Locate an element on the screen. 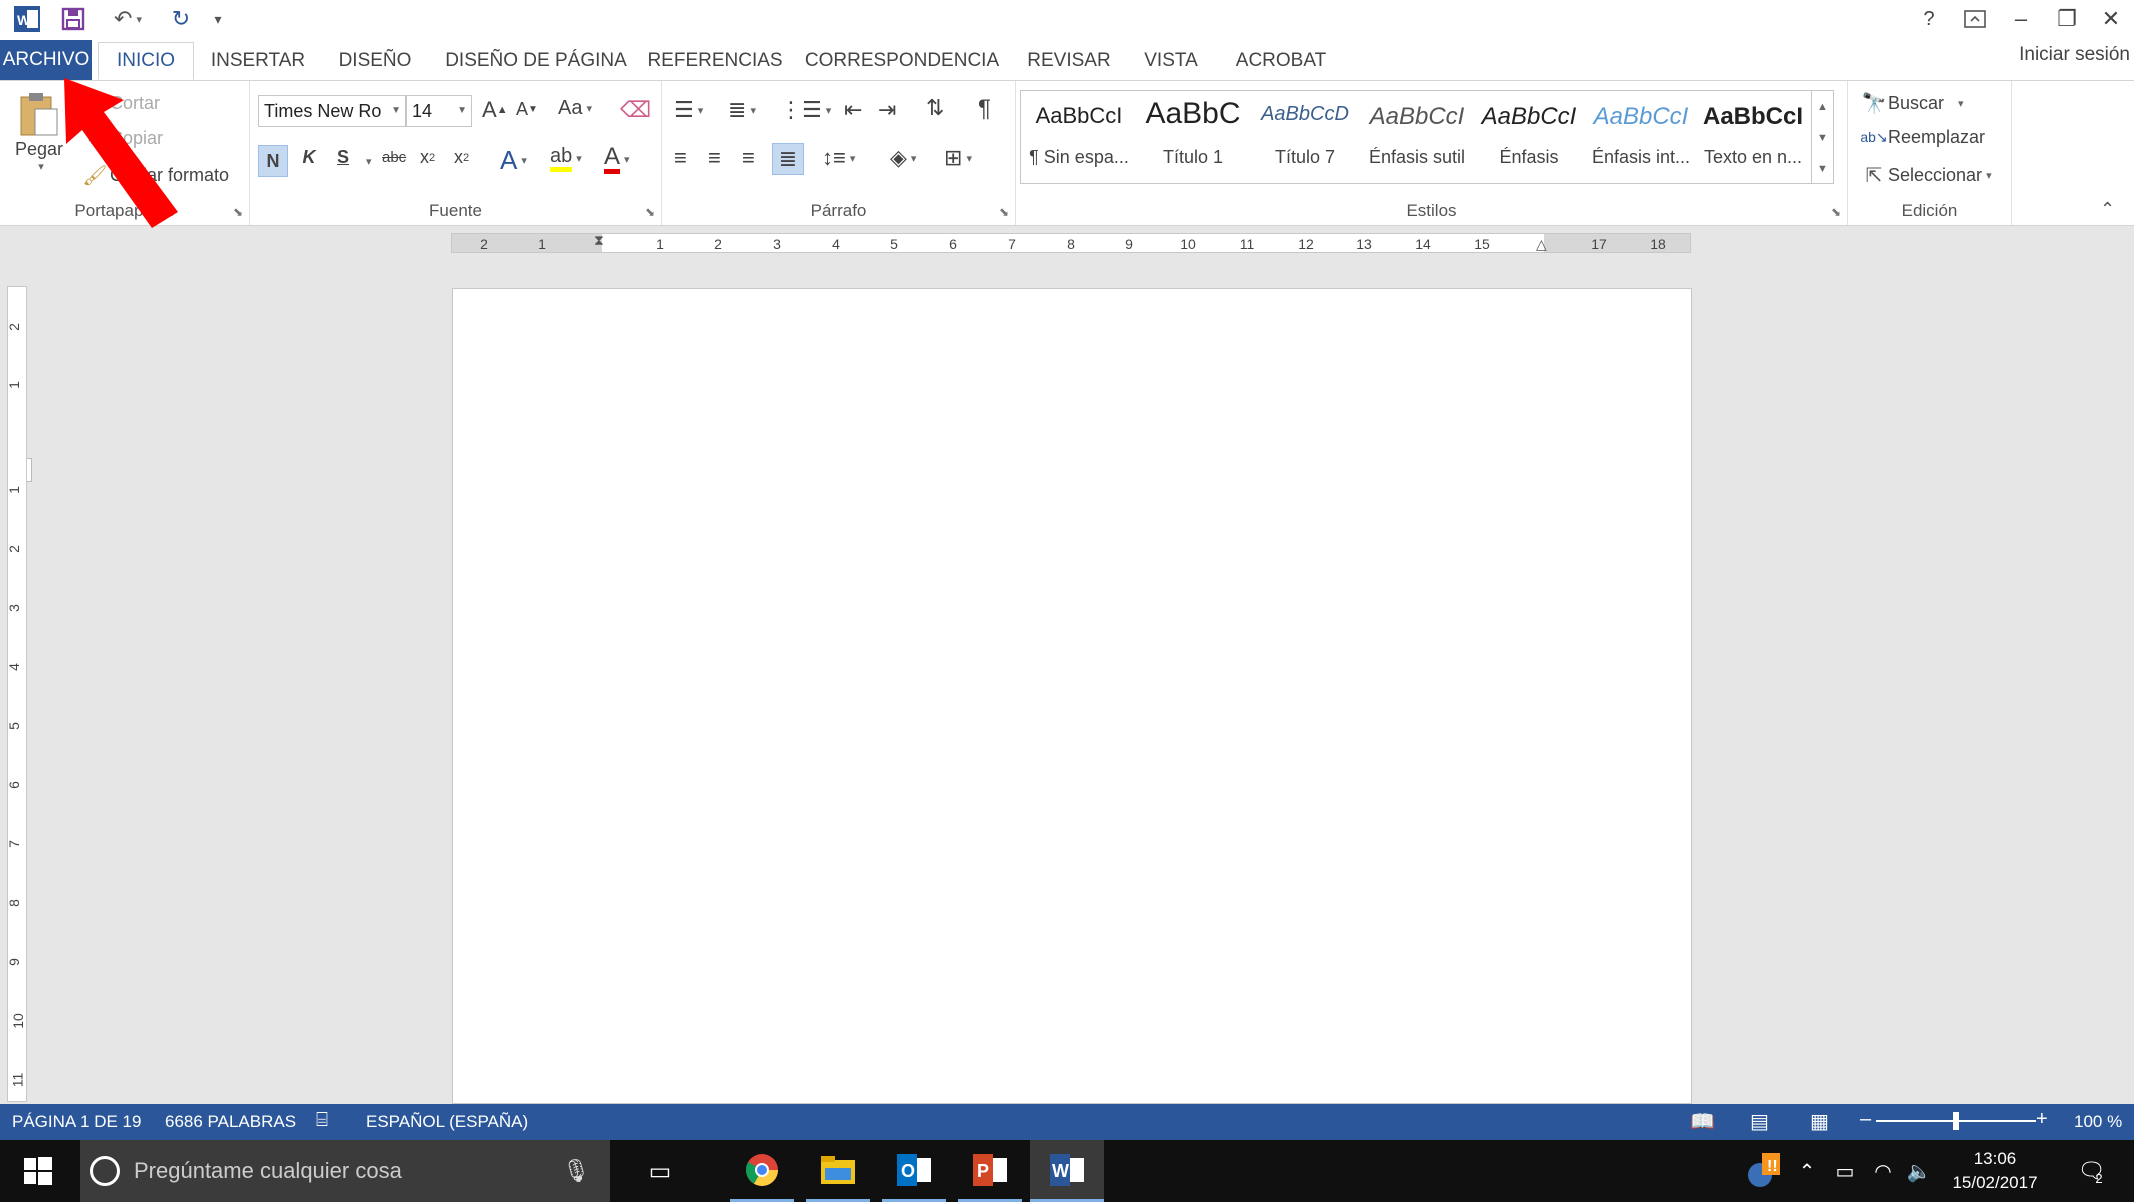 This screenshot has height=1202, width=2134. customize-icon: ▾ is located at coordinates (218, 19).